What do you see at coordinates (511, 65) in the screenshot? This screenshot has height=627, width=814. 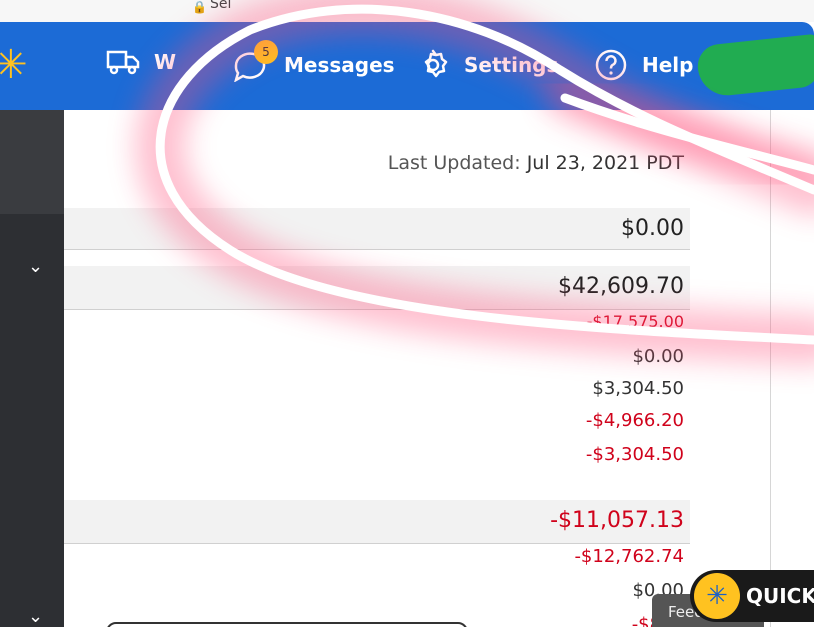 I see `nav-settings-label: Settings` at bounding box center [511, 65].